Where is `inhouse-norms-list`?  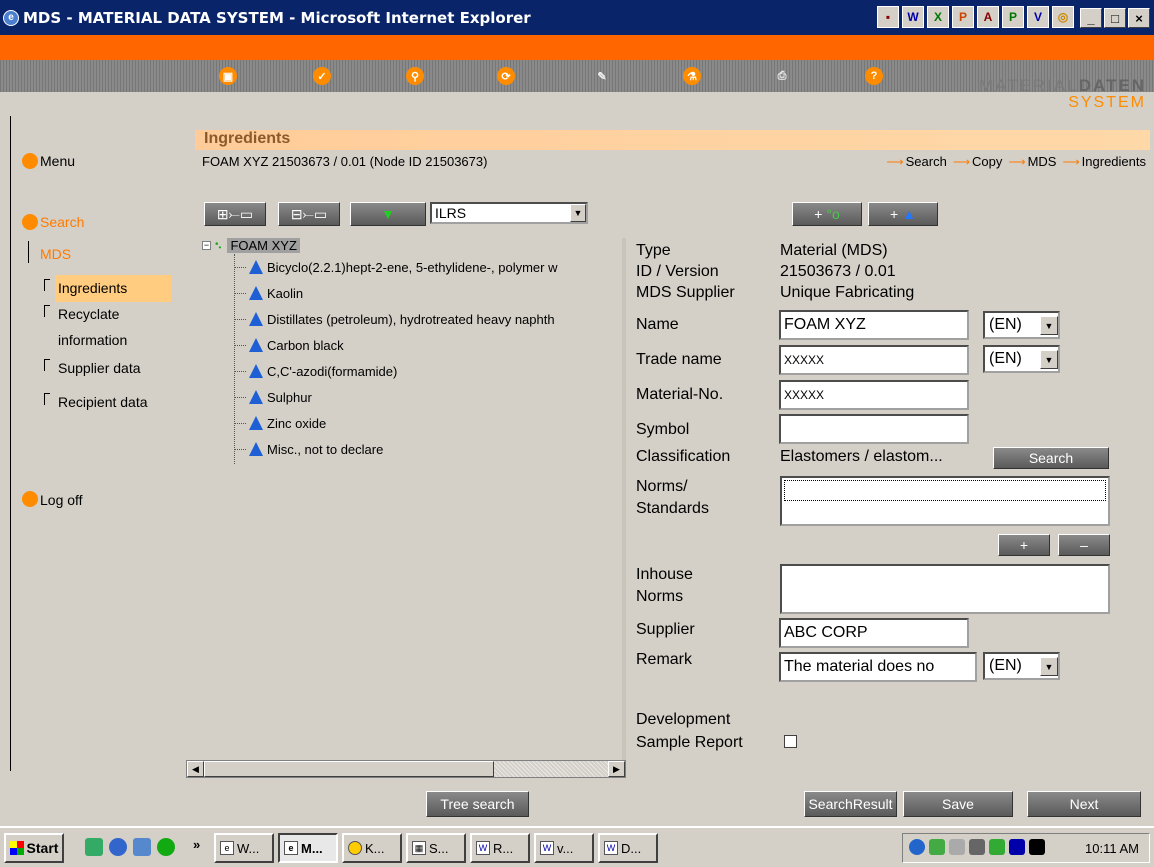 inhouse-norms-list is located at coordinates (945, 589).